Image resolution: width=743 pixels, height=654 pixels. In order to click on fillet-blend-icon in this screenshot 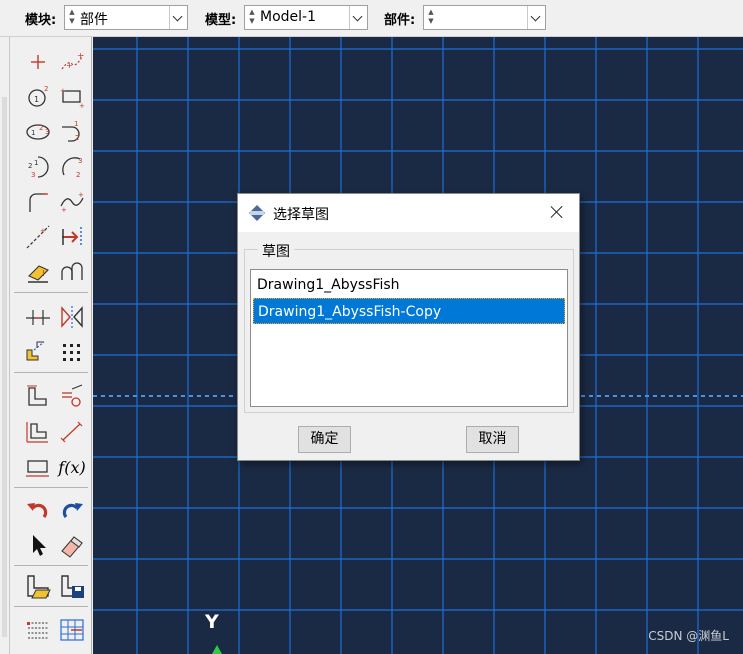, I will do `click(72, 272)`.